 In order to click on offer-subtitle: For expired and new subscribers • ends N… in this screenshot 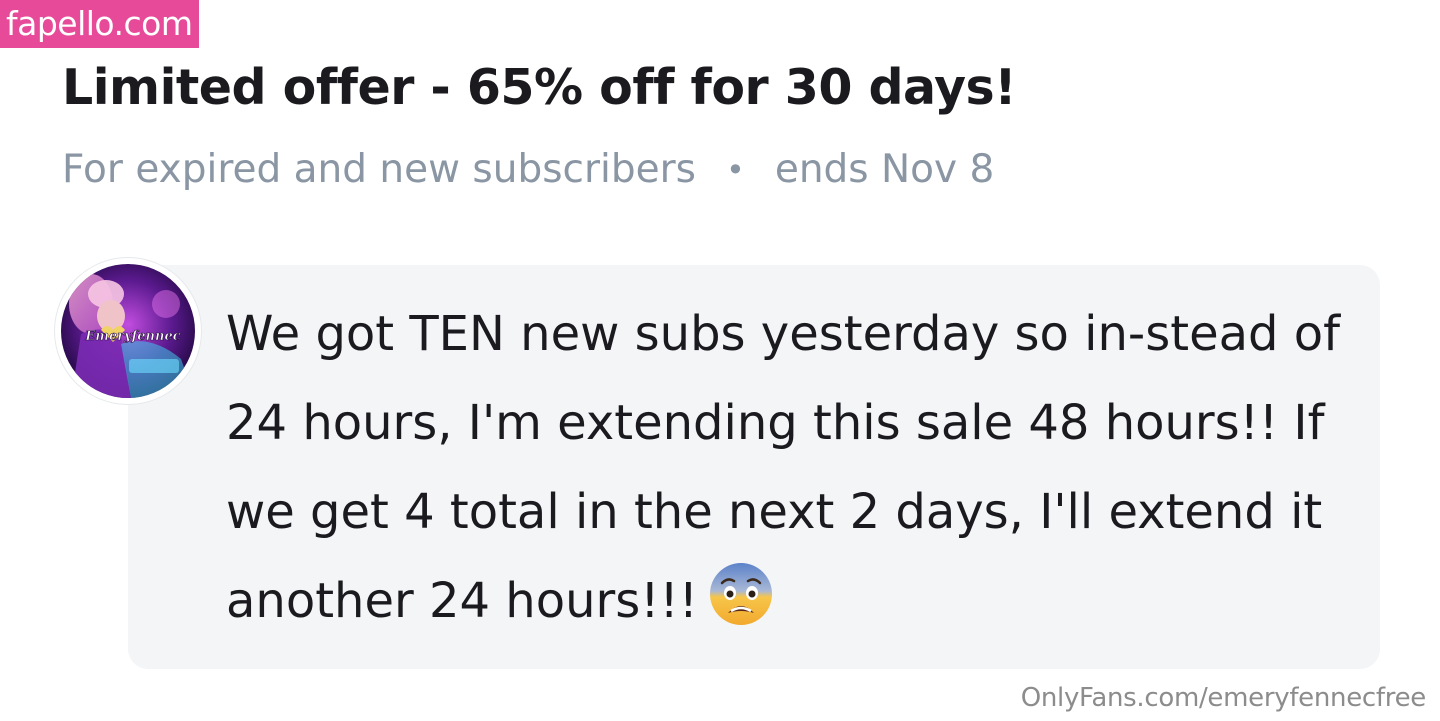, I will do `click(528, 170)`.